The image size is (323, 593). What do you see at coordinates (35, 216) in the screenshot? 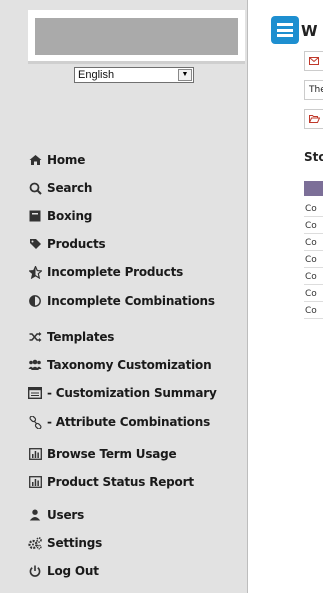
I see `box-icon` at bounding box center [35, 216].